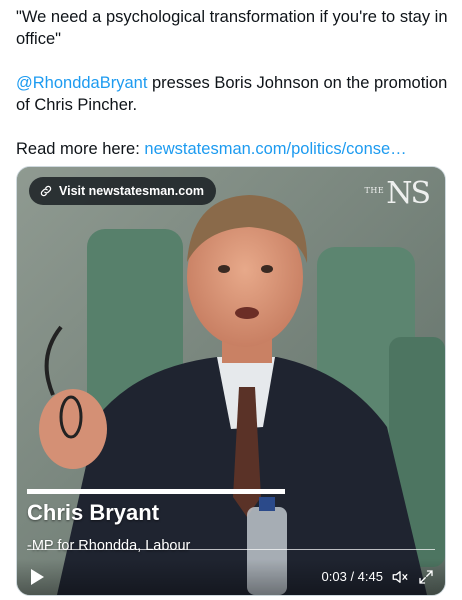 The height and width of the screenshot is (600, 462). I want to click on lower-third-bar, so click(156, 491).